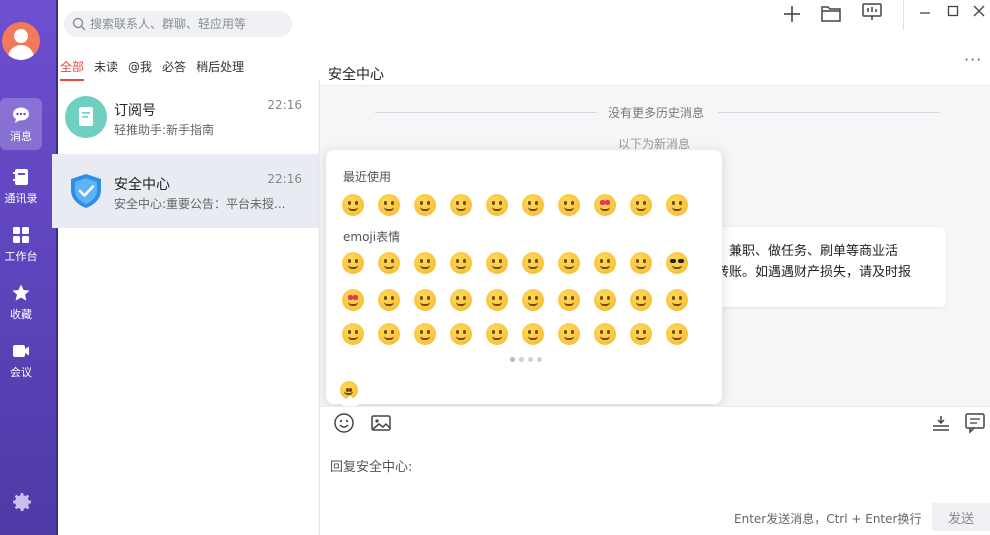 The height and width of the screenshot is (535, 990). I want to click on cowboy-emoji-icon, so click(497, 334).